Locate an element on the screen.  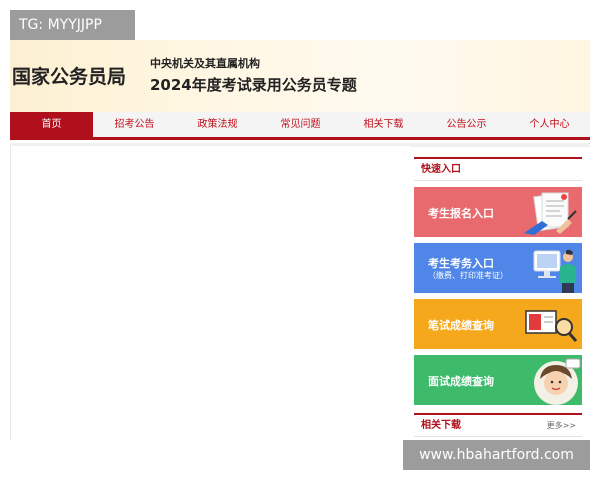
tg-label-overlay: TG: MYYJJPP is located at coordinates (72, 25).